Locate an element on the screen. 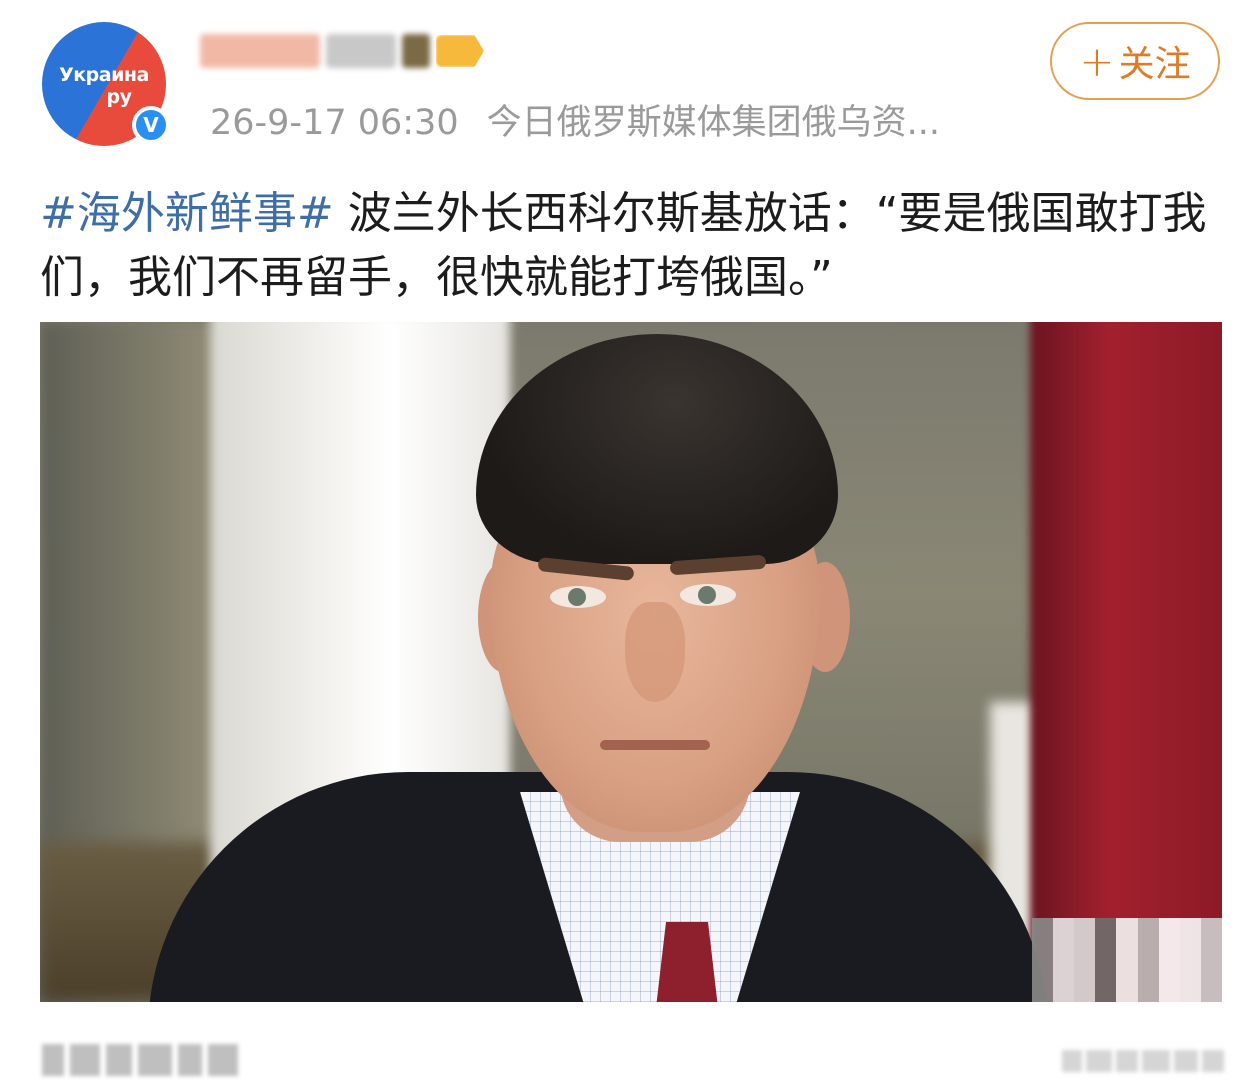 The width and height of the screenshot is (1260, 1090). plus-icon: + is located at coordinates (1097, 61).